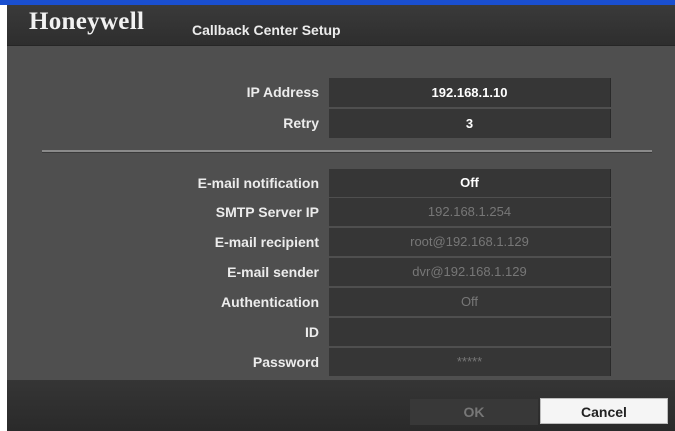 The height and width of the screenshot is (431, 675). Describe the element at coordinates (273, 272) in the screenshot. I see `email-sender-label: E-mail sender` at that location.